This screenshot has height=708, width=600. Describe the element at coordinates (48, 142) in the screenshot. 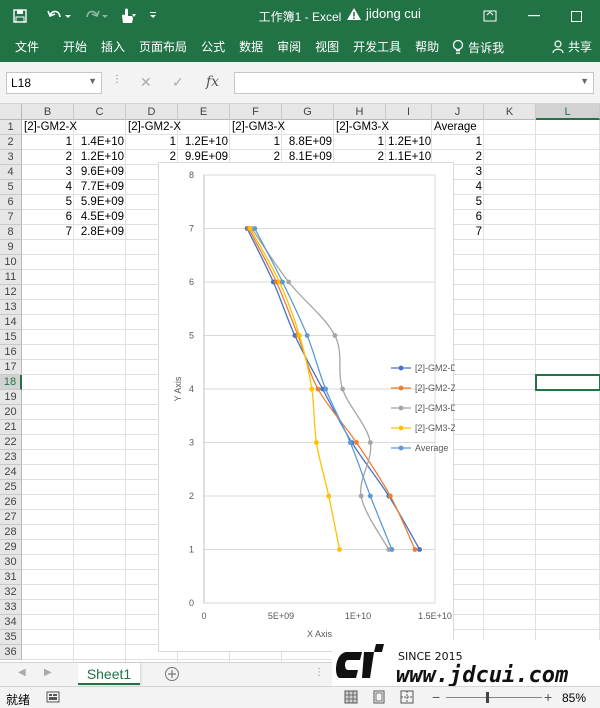

I see `data-cell-b2: 1` at that location.